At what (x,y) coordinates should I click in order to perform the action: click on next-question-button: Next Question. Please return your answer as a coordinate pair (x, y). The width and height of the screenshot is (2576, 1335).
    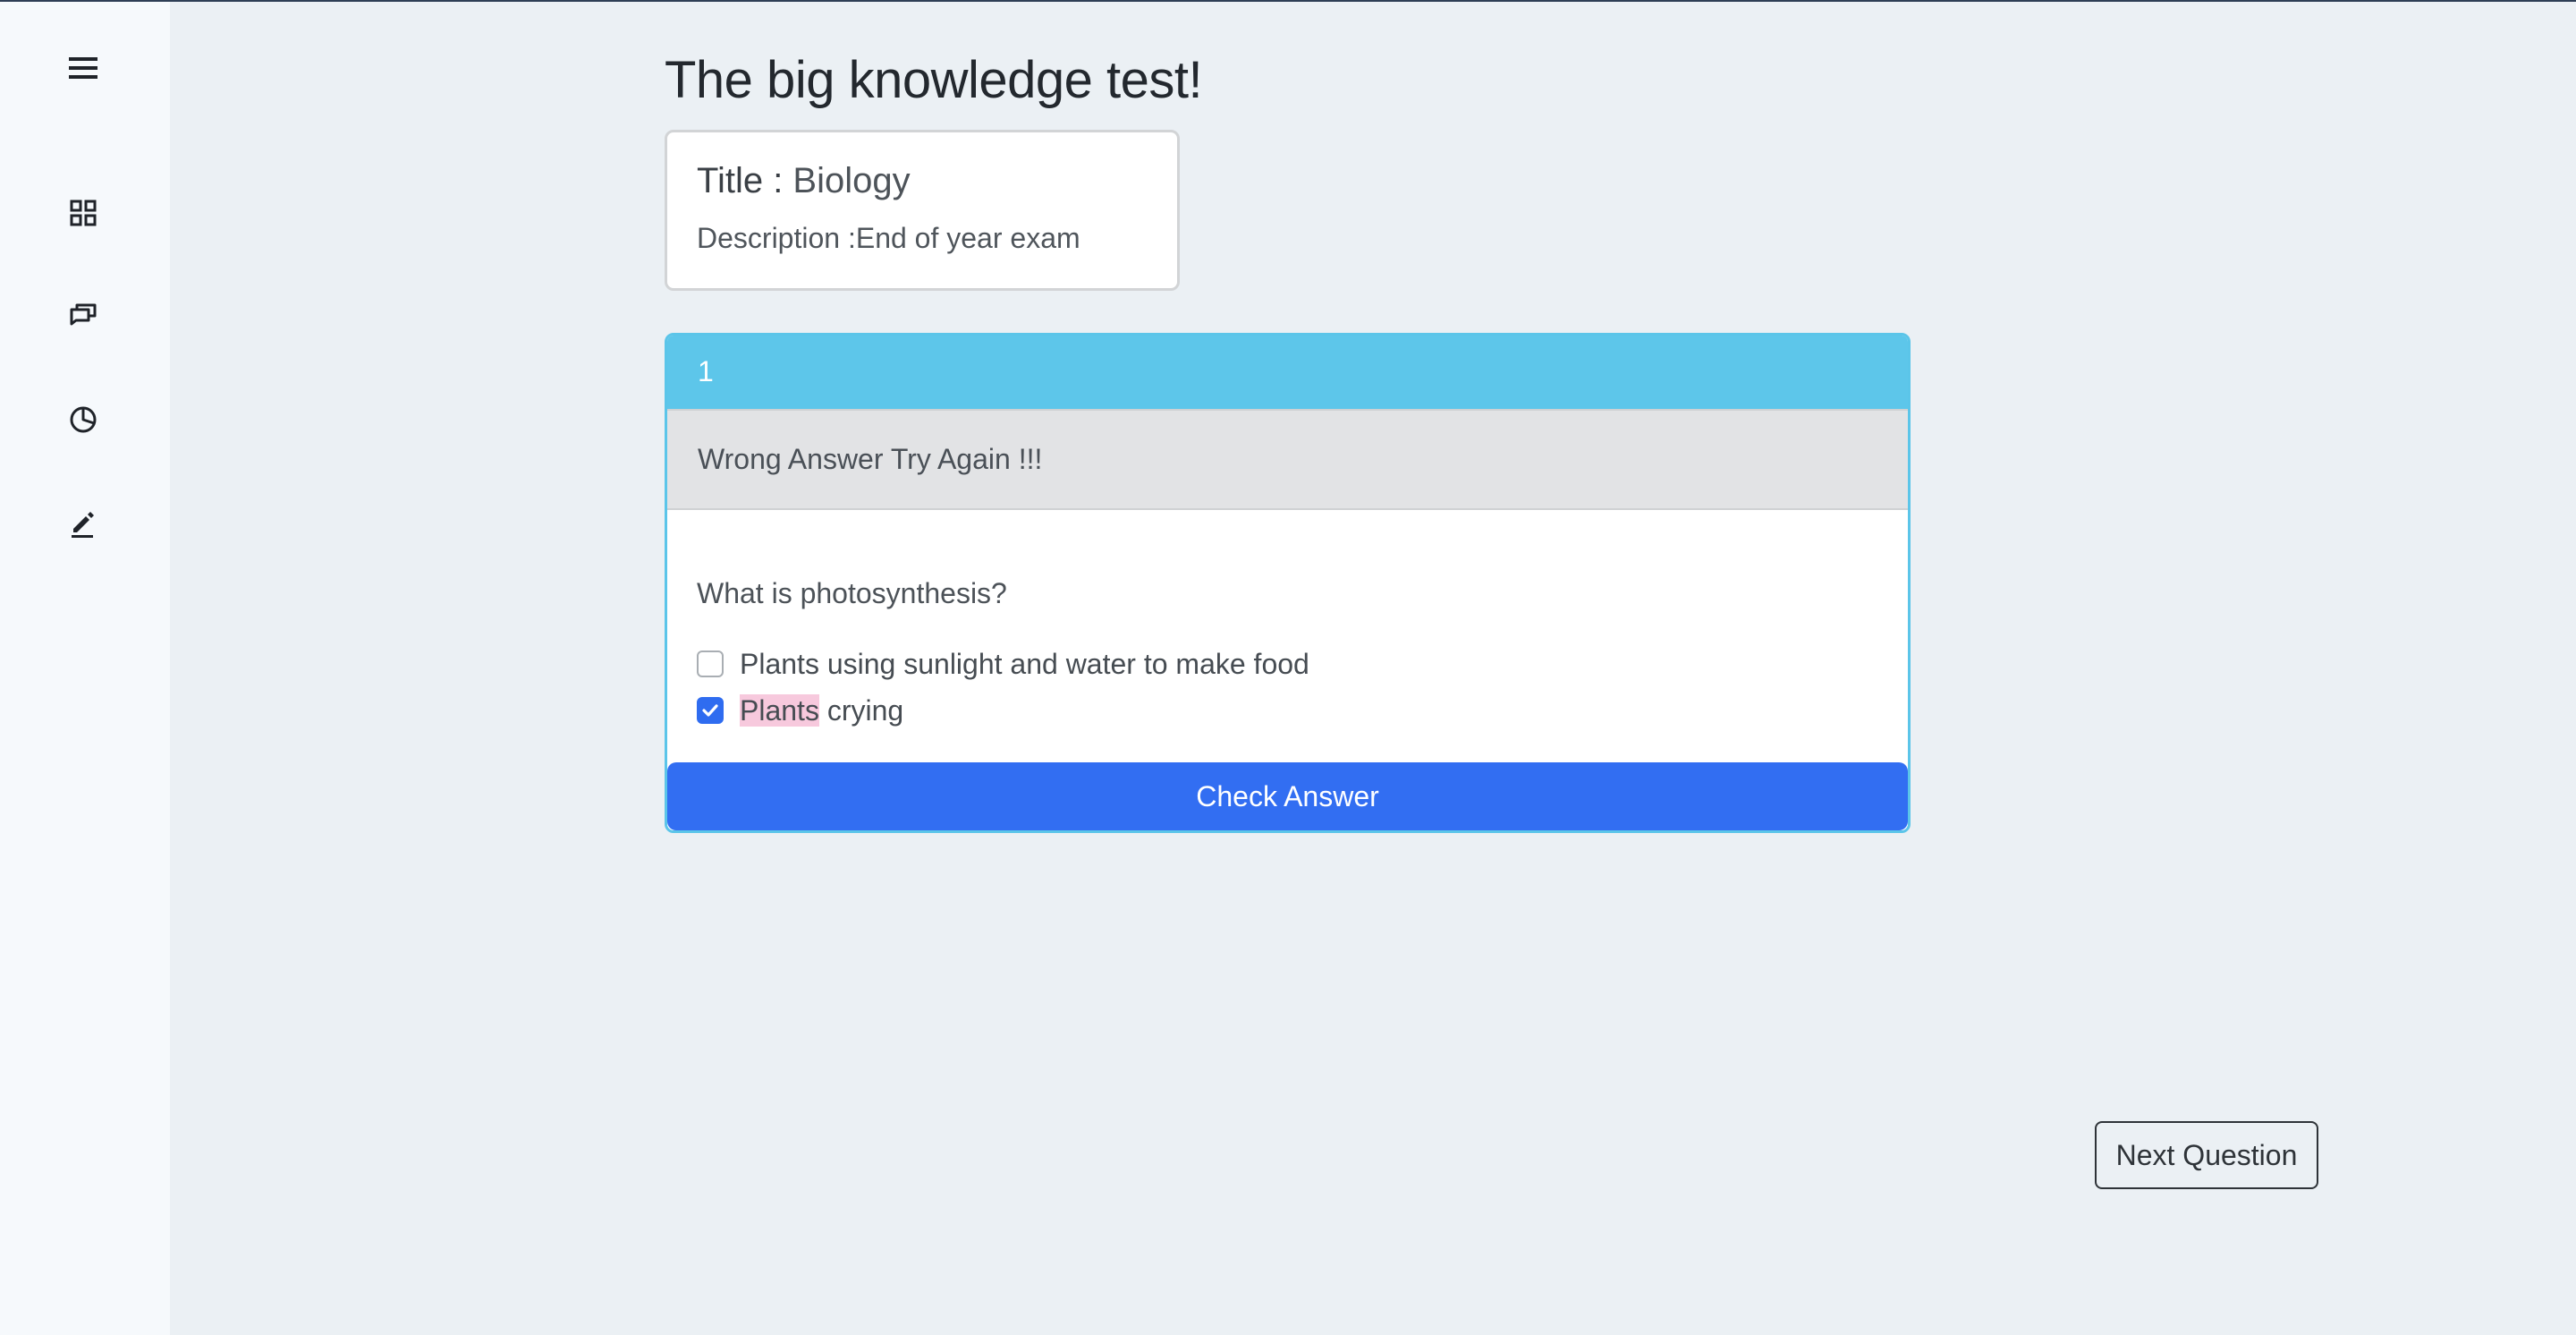
    Looking at the image, I should click on (2206, 1155).